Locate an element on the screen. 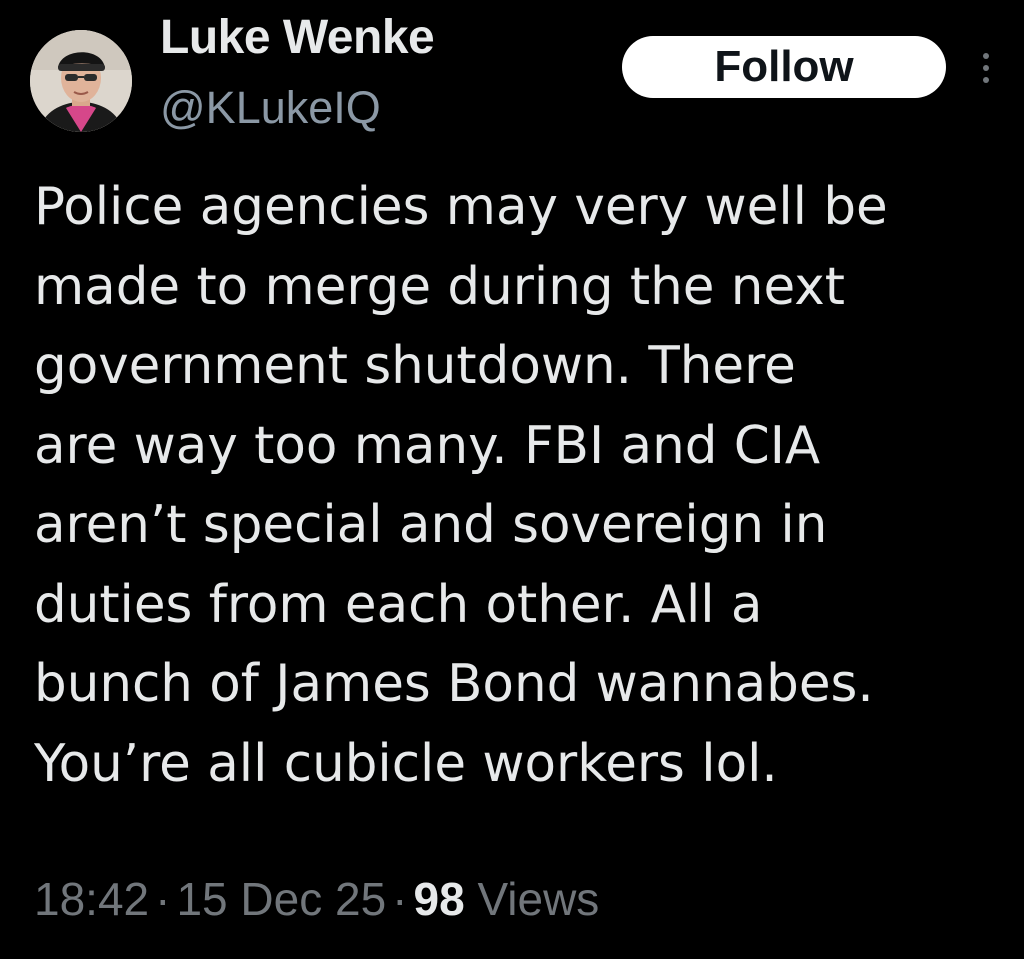 The height and width of the screenshot is (959, 1024). more-vertical-icon is located at coordinates (986, 68).